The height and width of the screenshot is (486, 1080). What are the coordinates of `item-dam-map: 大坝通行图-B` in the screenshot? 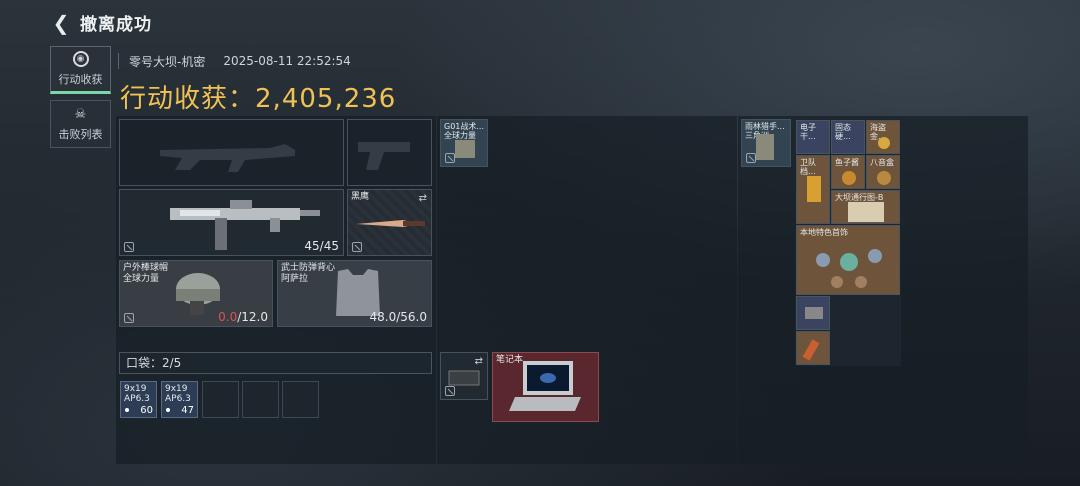 It's located at (865, 207).